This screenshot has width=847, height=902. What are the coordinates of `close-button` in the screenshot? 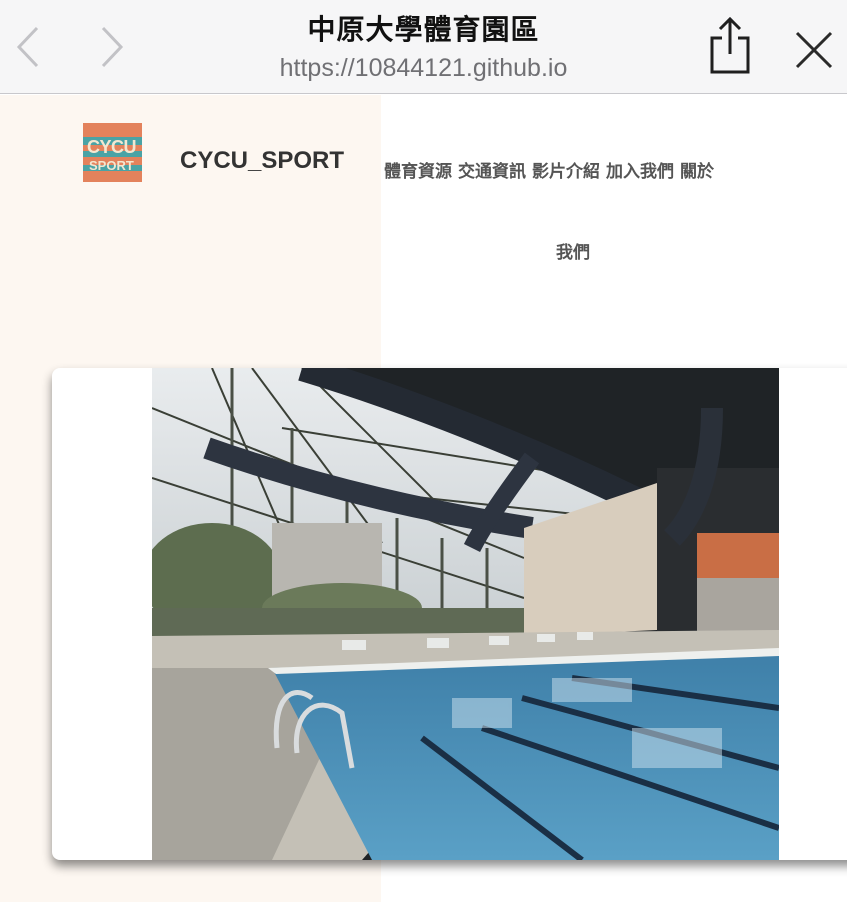 It's located at (814, 50).